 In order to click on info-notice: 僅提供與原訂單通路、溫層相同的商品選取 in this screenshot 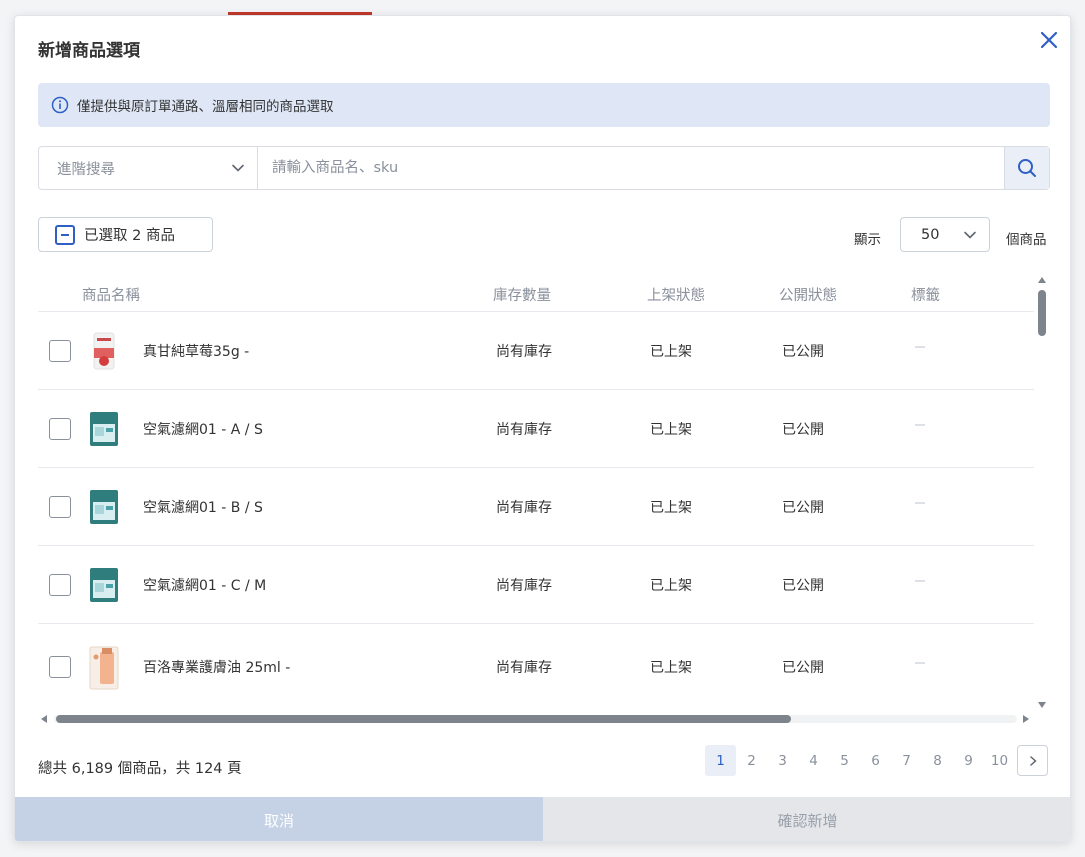, I will do `click(544, 105)`.